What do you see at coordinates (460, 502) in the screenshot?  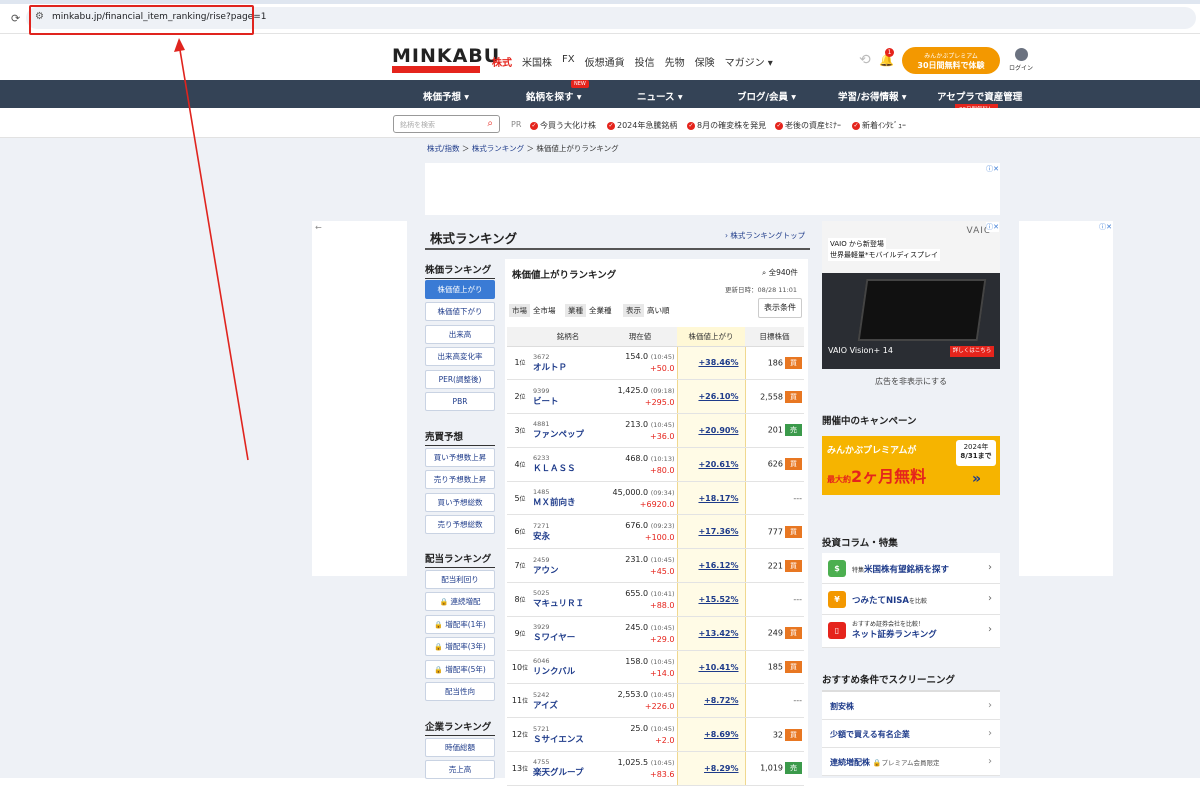 I see `side-buy-total: 買い予想総数` at bounding box center [460, 502].